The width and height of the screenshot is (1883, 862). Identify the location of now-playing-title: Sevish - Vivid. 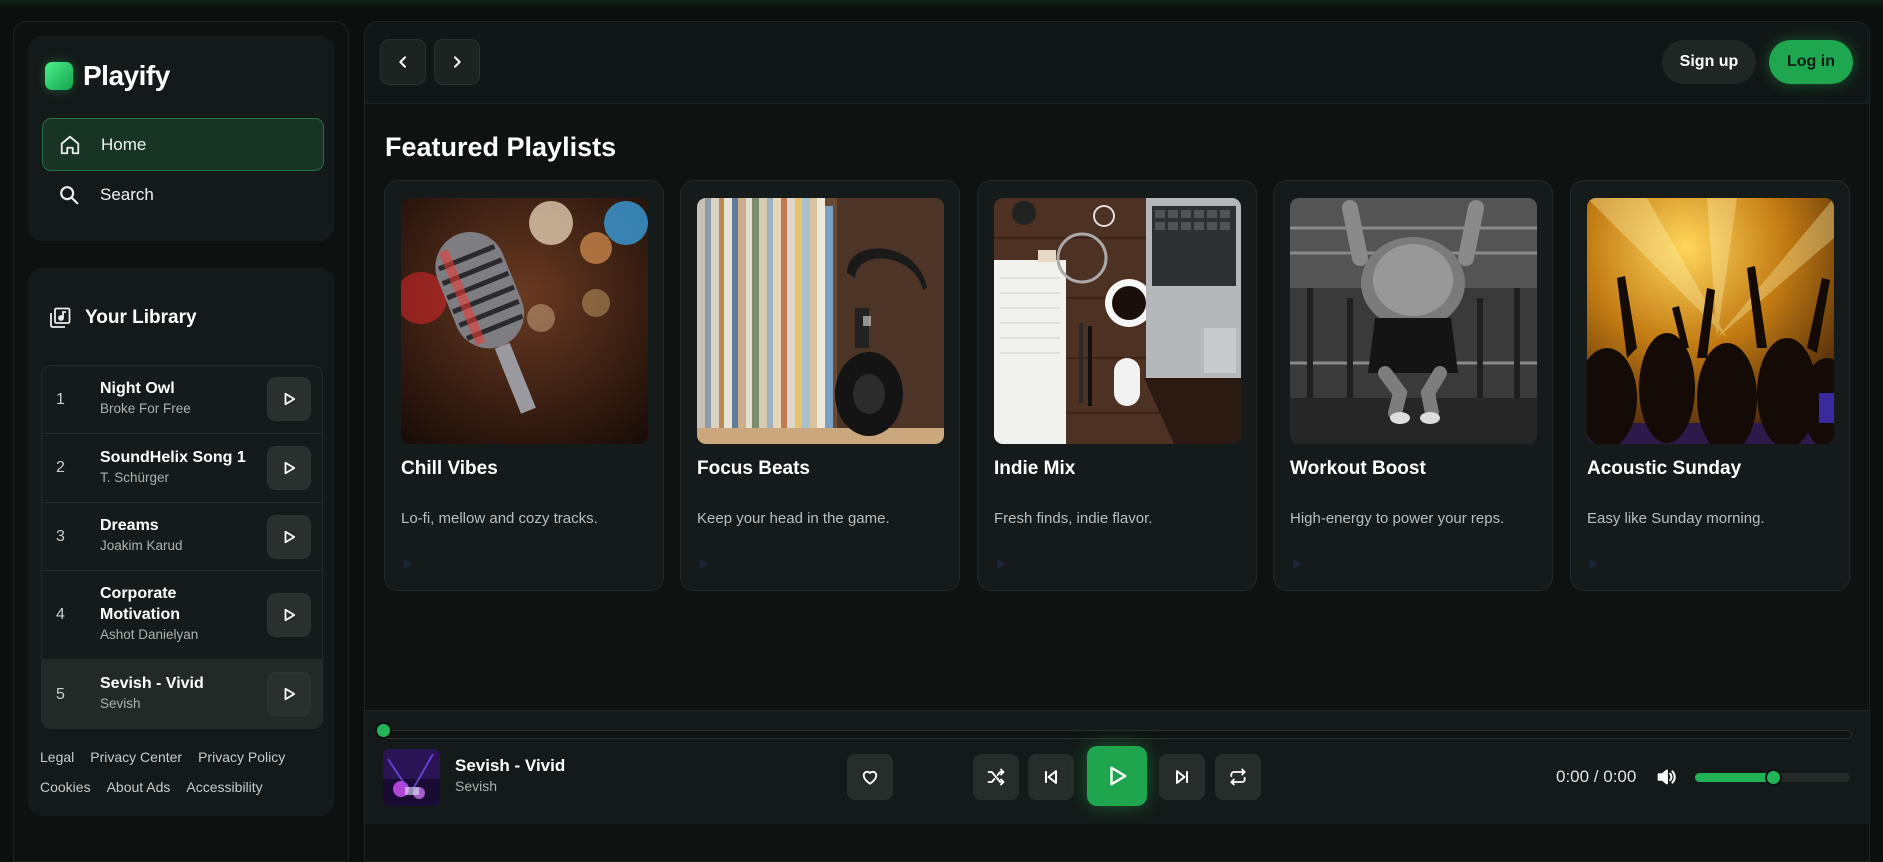
(510, 765).